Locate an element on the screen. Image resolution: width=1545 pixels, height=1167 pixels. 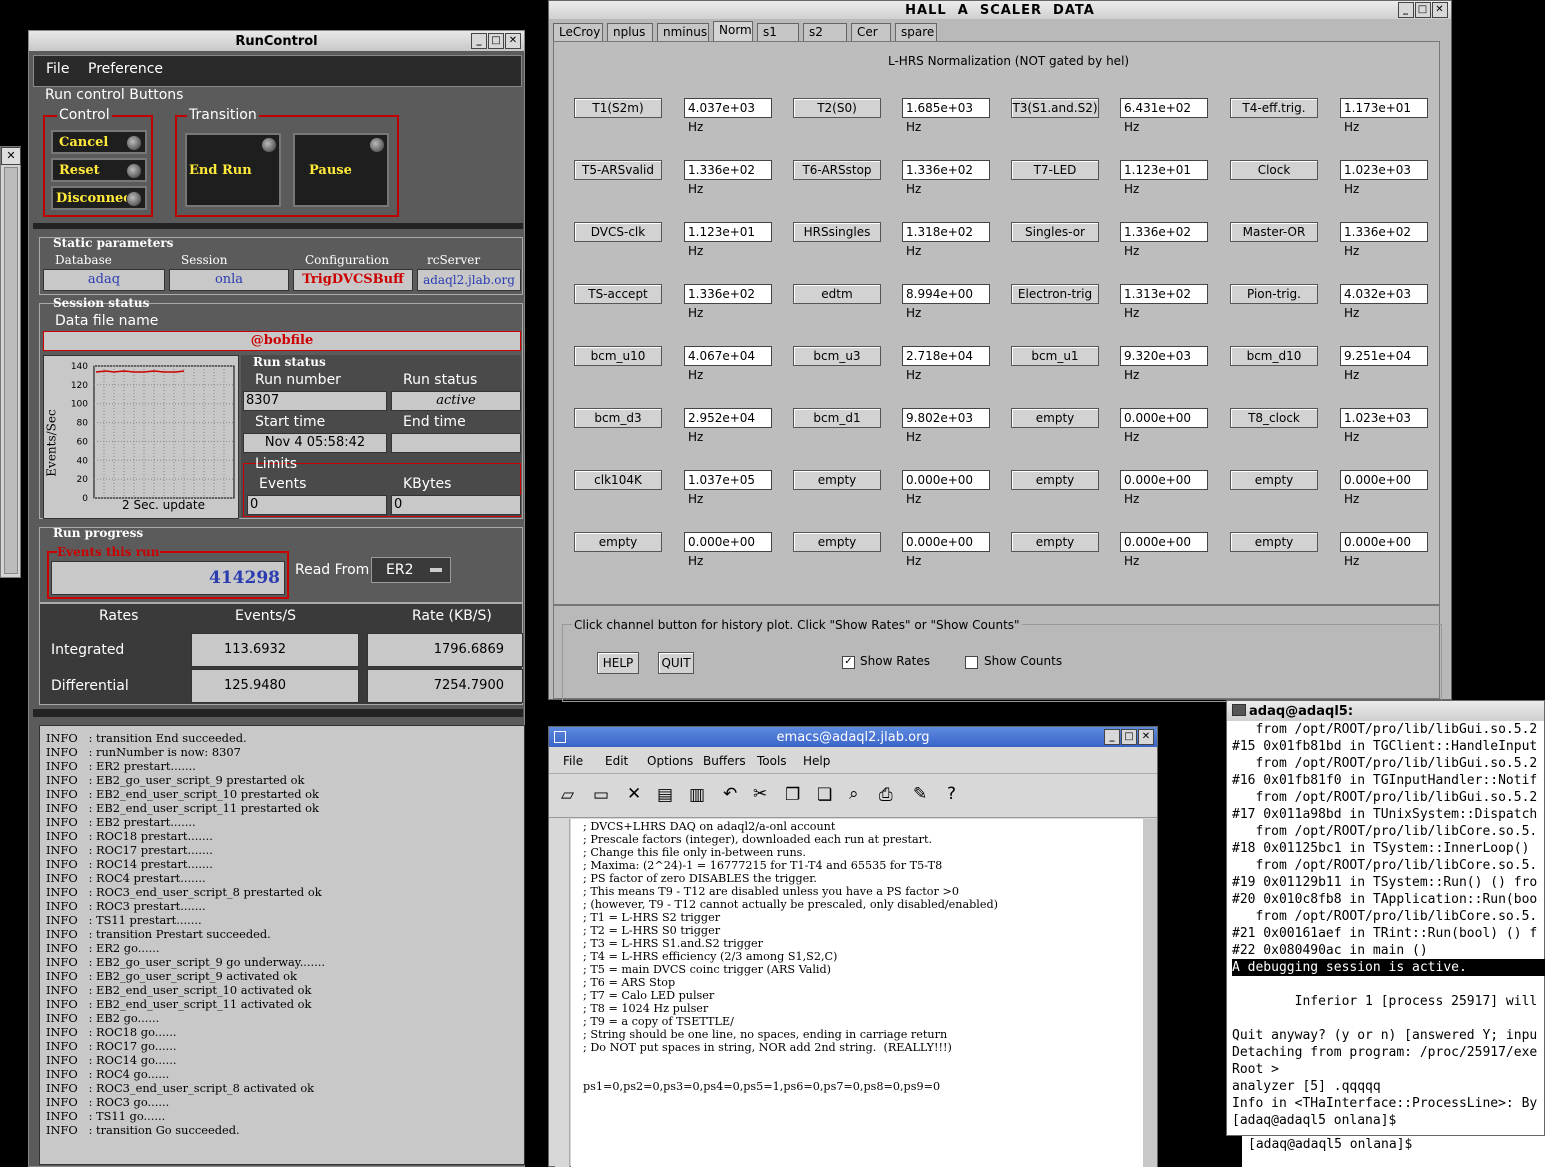
channel-value: 1.037e+05 Hz is located at coordinates (728, 488).